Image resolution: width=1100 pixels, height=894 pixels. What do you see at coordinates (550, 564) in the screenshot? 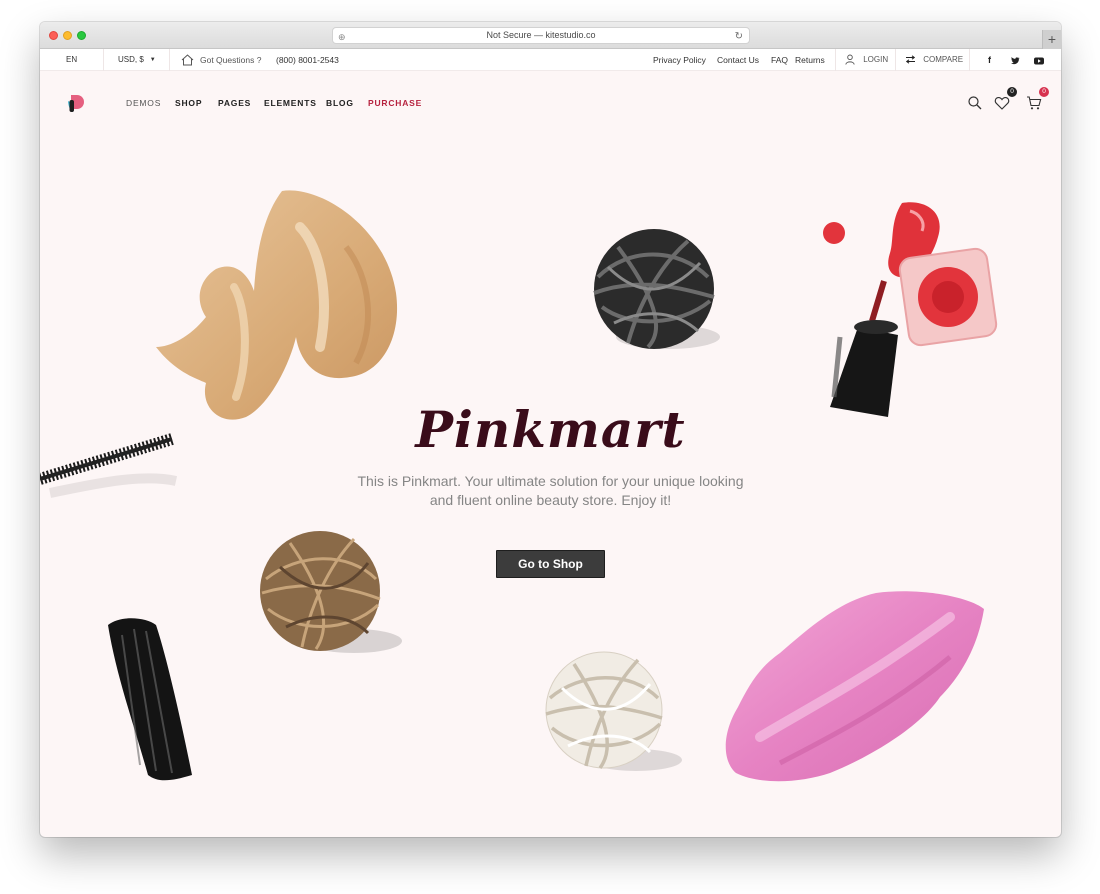
I see `go-to-shop-button: Go to Shop` at bounding box center [550, 564].